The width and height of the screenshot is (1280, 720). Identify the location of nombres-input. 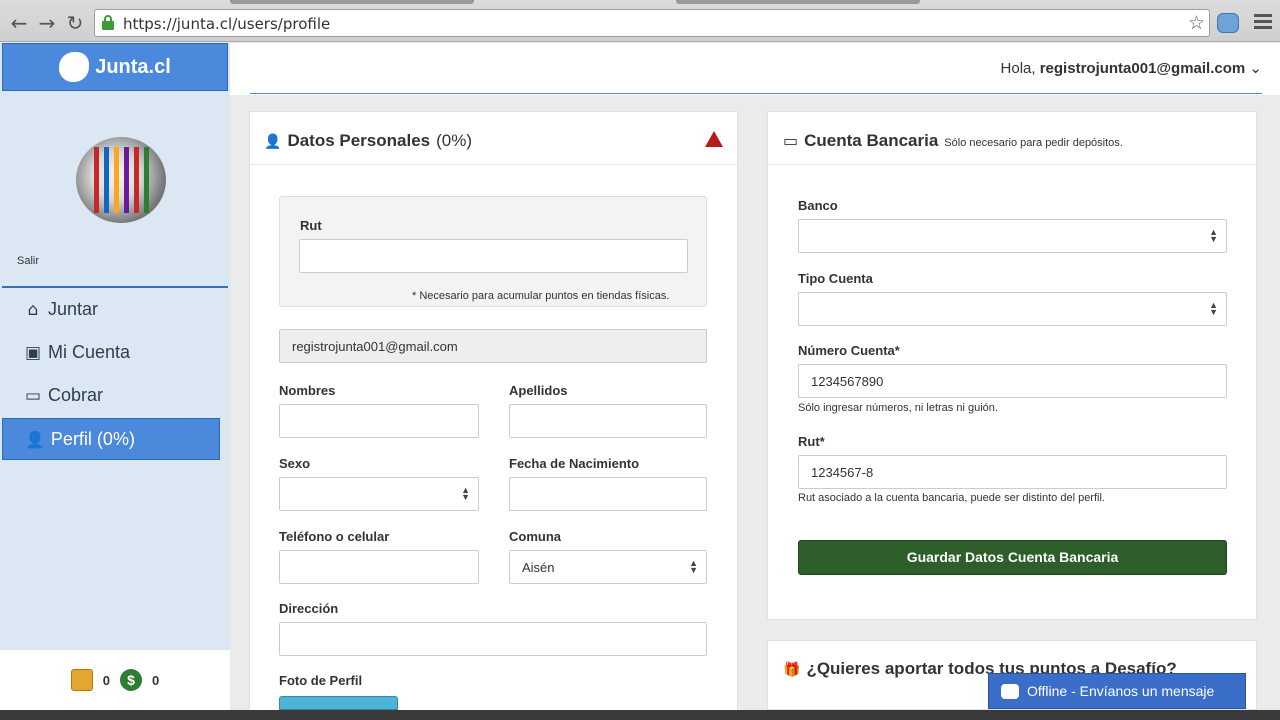
(379, 421).